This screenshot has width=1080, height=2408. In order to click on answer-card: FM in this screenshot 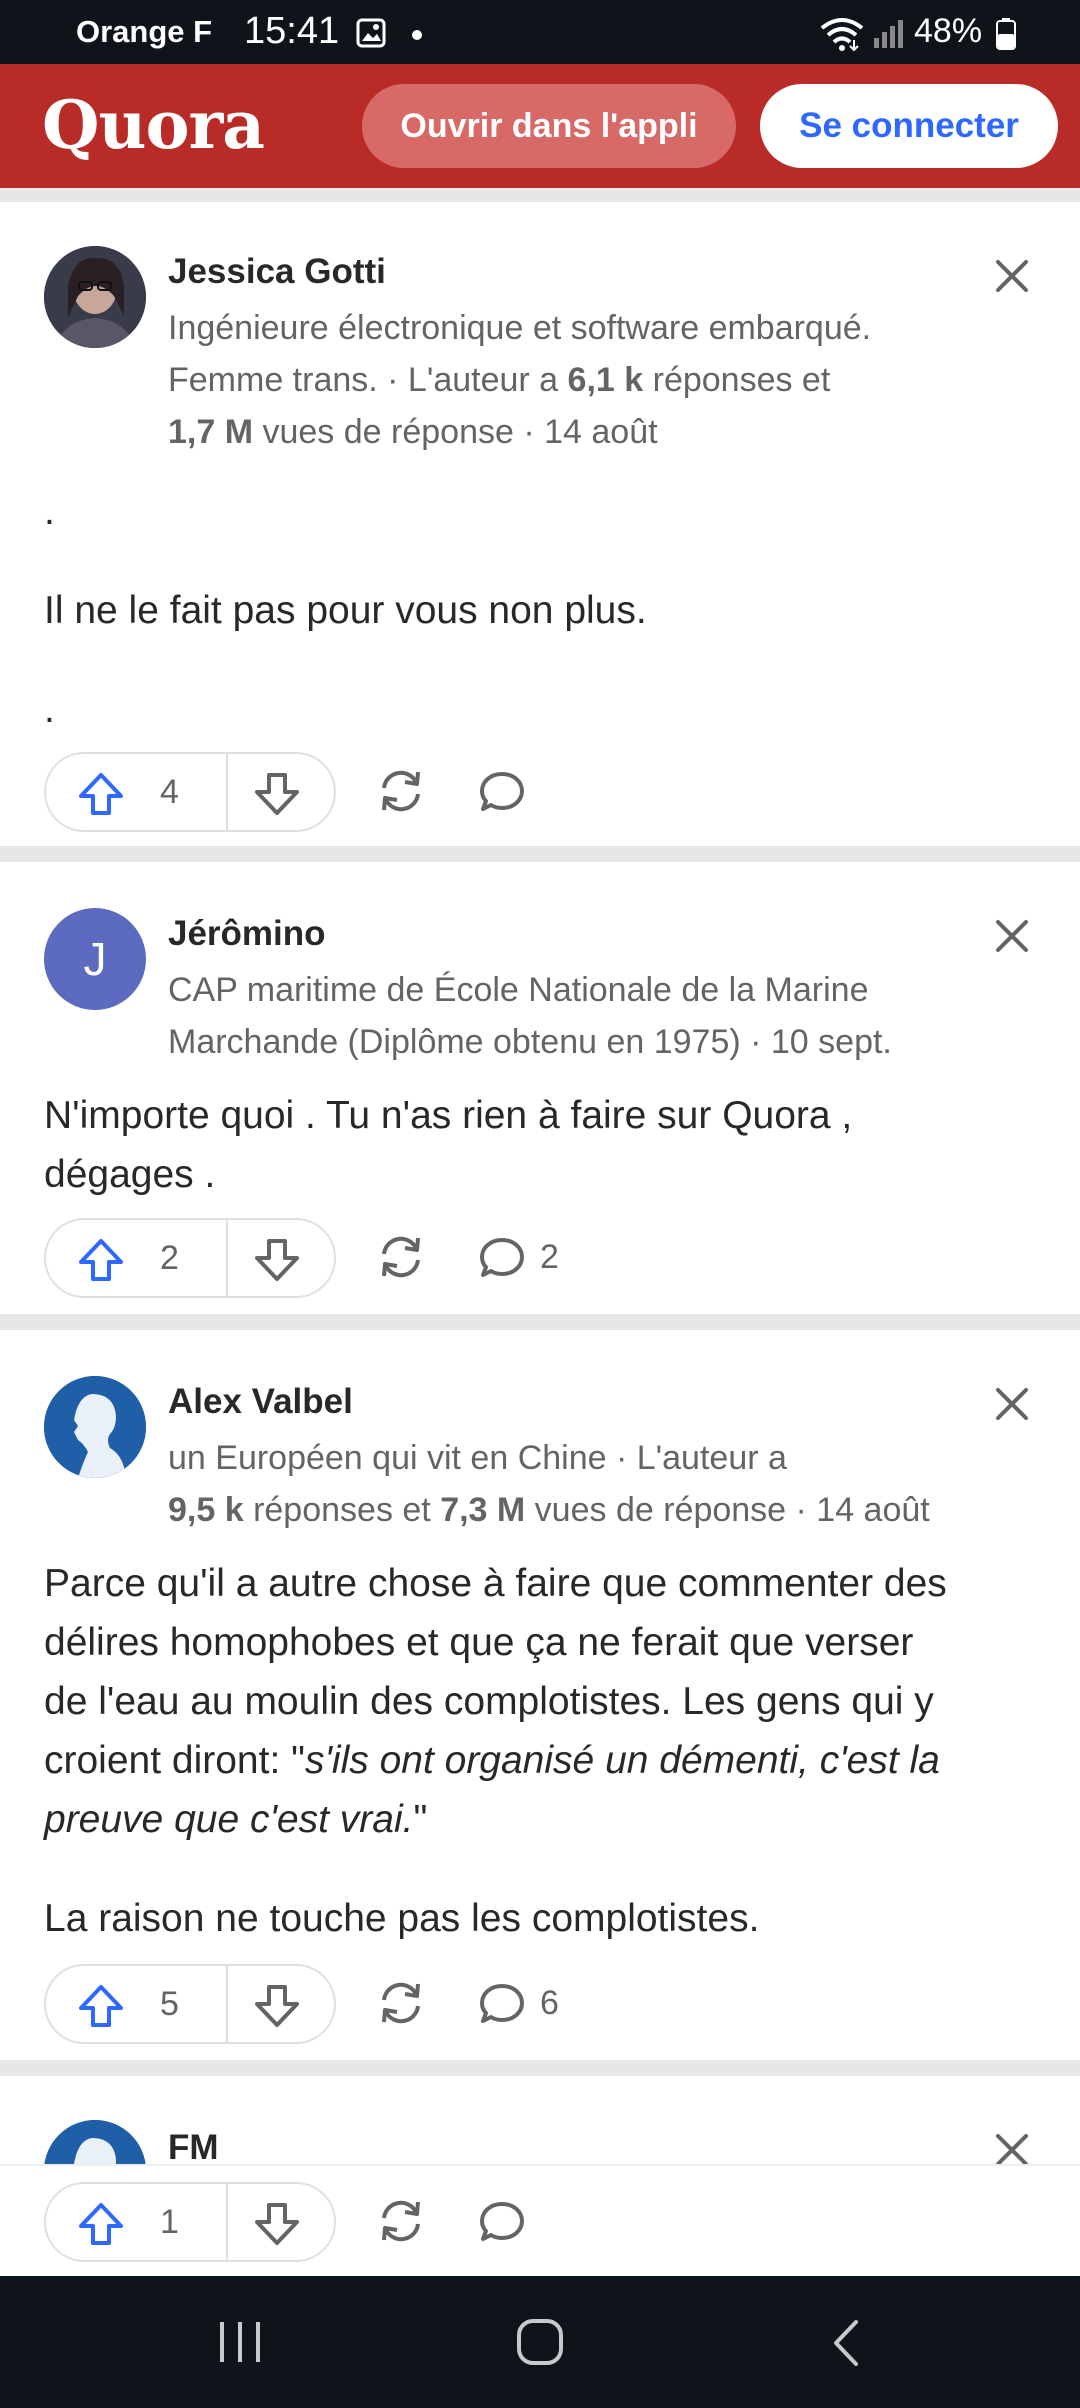, I will do `click(540, 2121)`.